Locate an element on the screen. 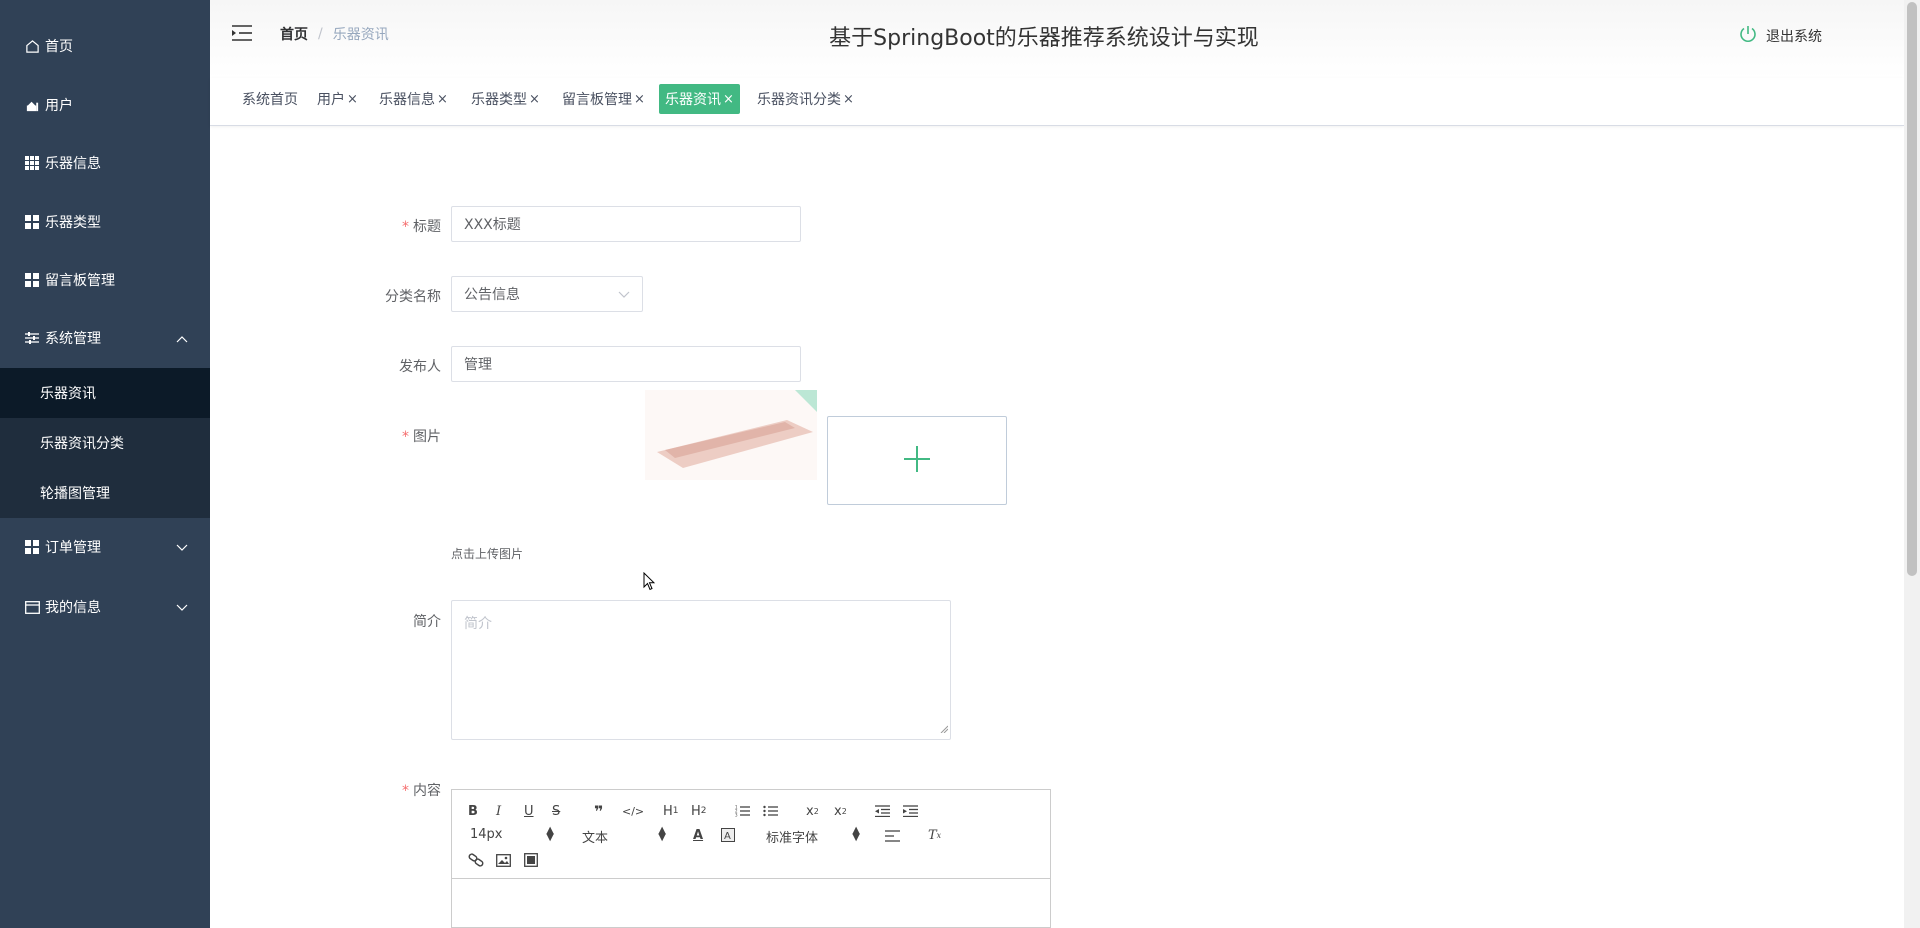 This screenshot has width=1920, height=928. underline-icon: U is located at coordinates (529, 811).